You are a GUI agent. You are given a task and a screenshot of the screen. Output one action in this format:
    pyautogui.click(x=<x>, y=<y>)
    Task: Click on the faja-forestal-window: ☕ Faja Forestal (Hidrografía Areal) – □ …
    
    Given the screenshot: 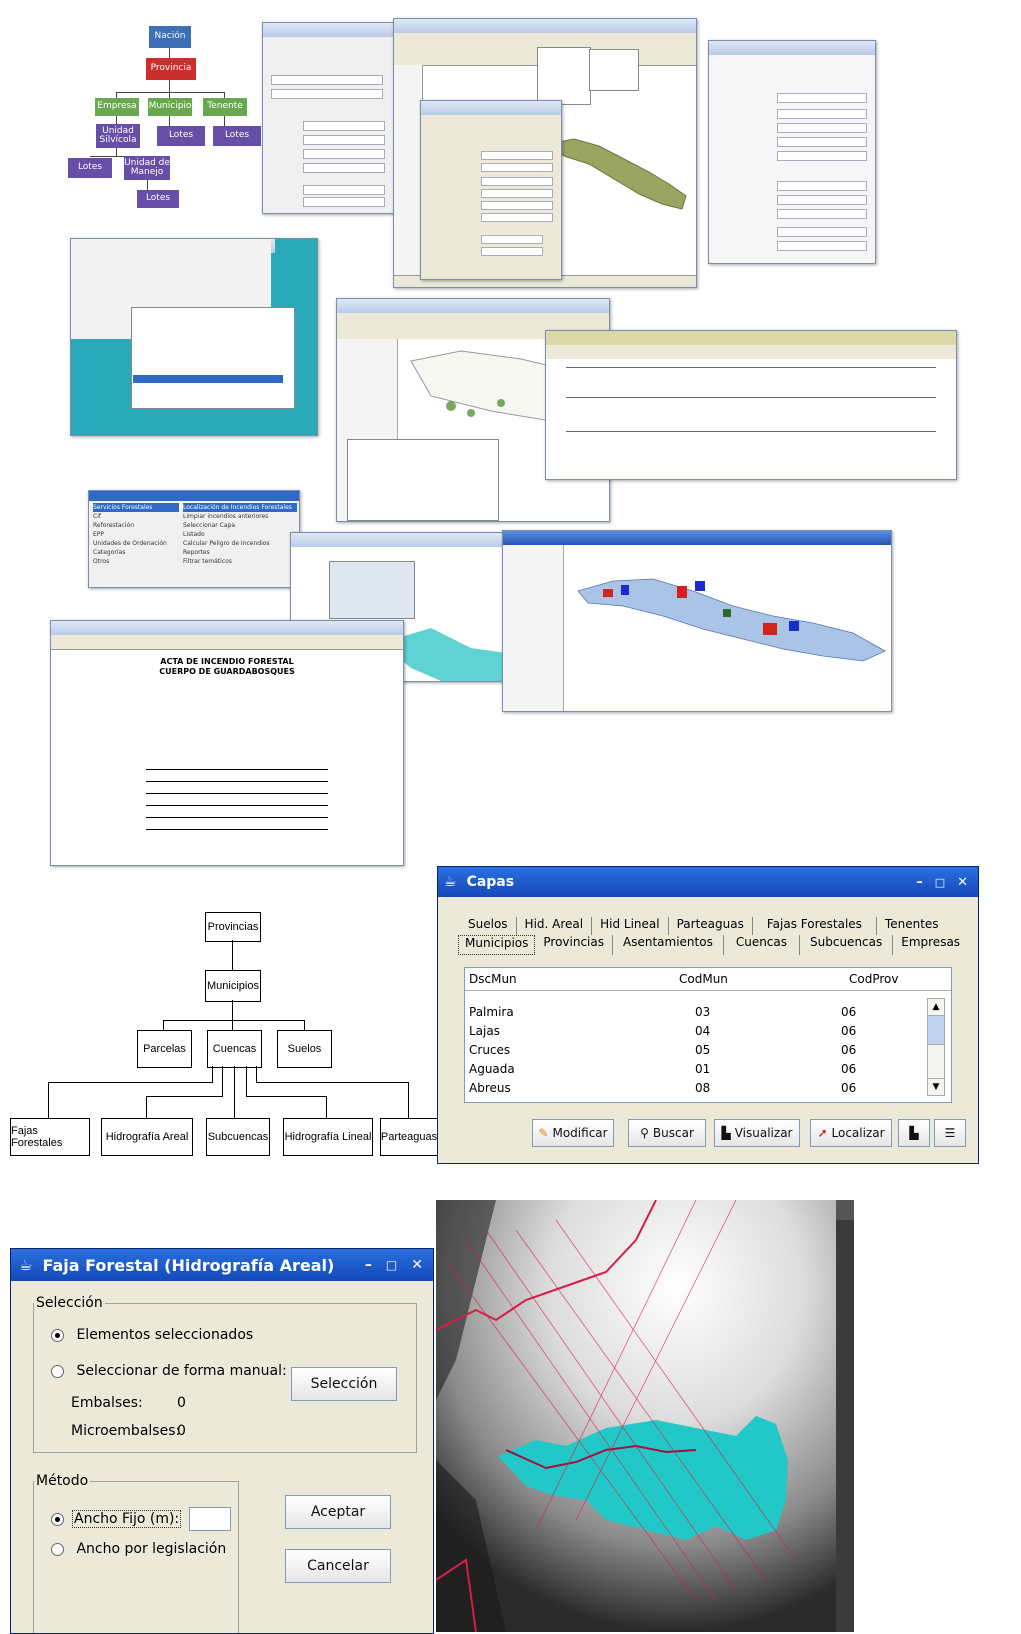 What is the action you would take?
    pyautogui.click(x=222, y=1441)
    